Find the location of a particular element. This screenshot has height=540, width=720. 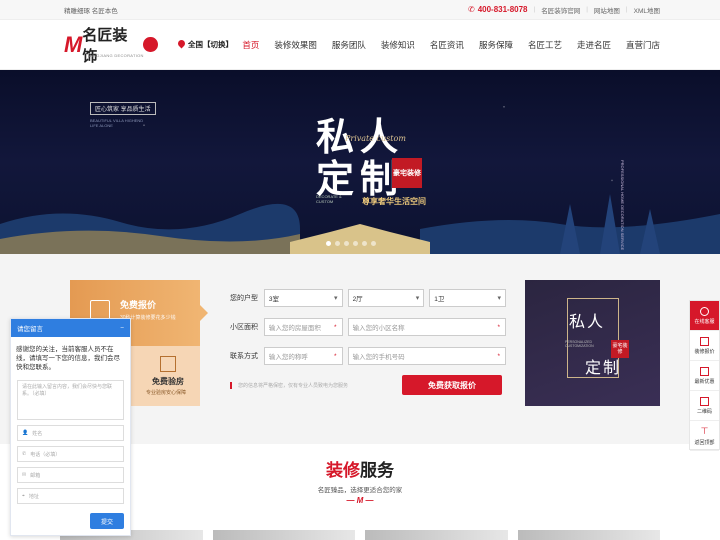

get-quote-button: 免费获取报价 is located at coordinates (452, 385).